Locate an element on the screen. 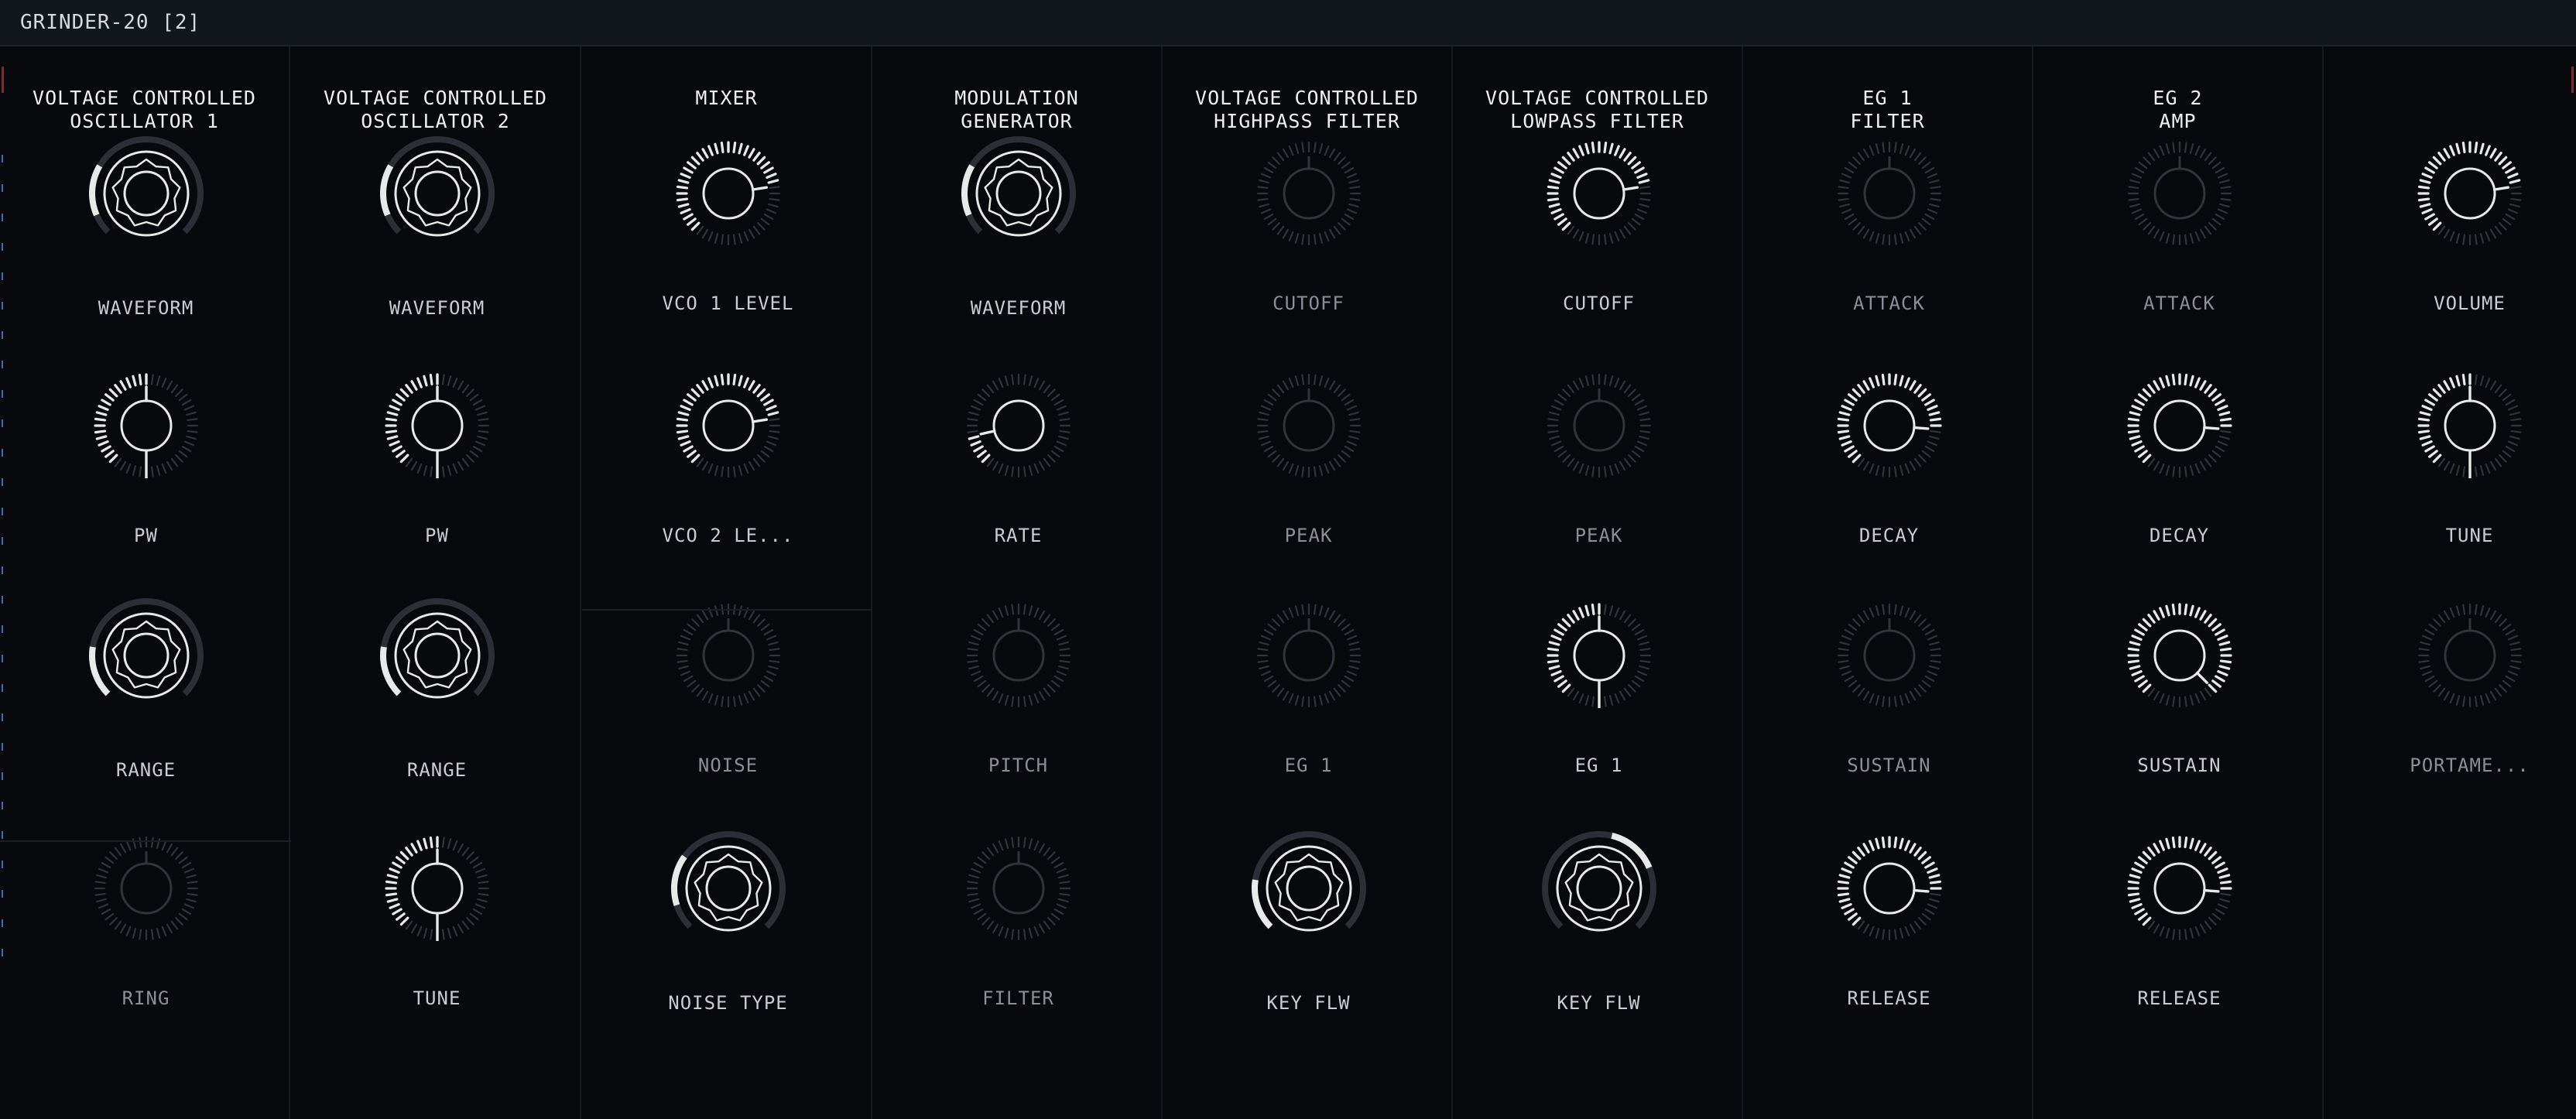 Image resolution: width=2576 pixels, height=1119 pixels. module-title-line: AMP is located at coordinates (2178, 121).